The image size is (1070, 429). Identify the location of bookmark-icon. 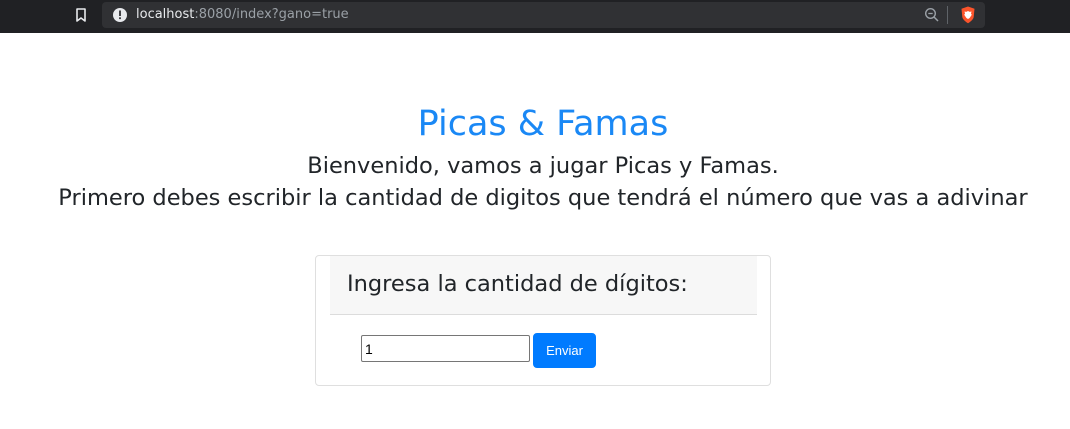
(81, 15).